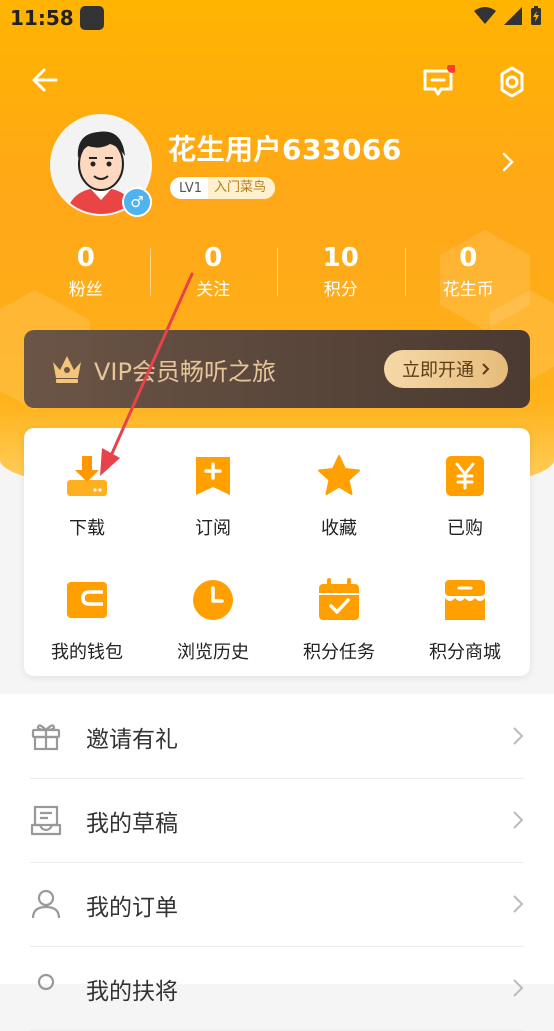  Describe the element at coordinates (213, 275) in the screenshot. I see `stat-following: 0 关注` at that location.